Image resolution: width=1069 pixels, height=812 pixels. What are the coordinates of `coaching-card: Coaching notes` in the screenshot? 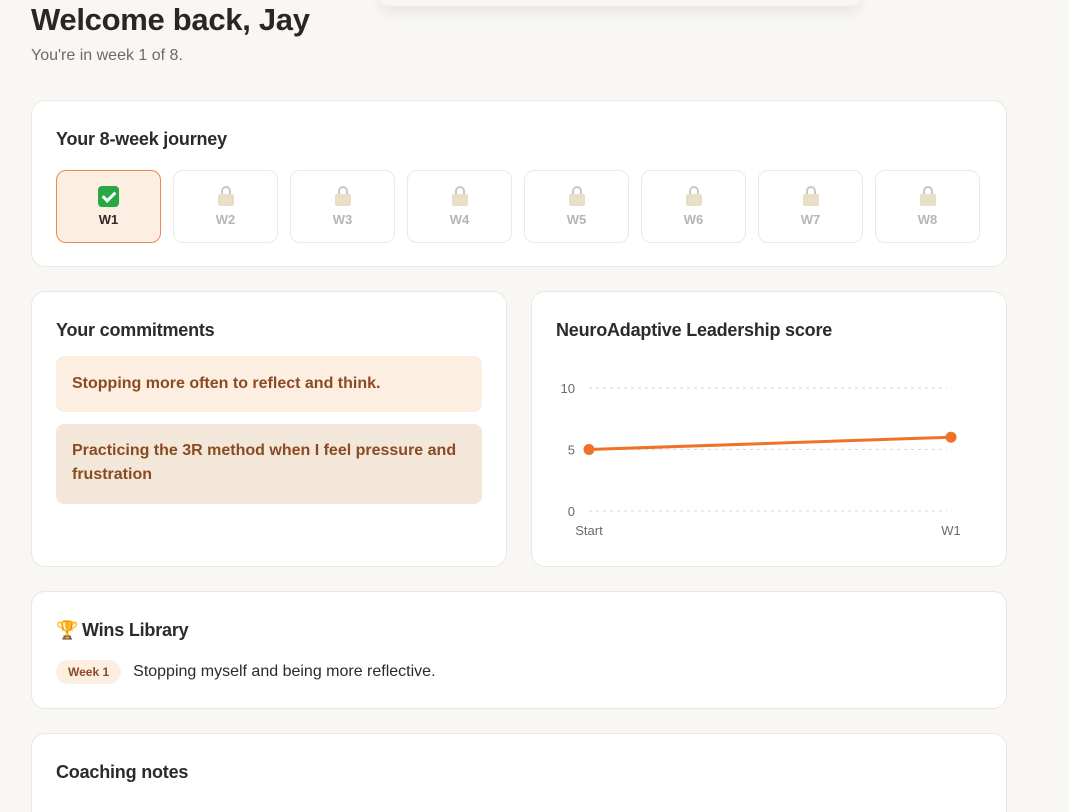 It's located at (519, 772).